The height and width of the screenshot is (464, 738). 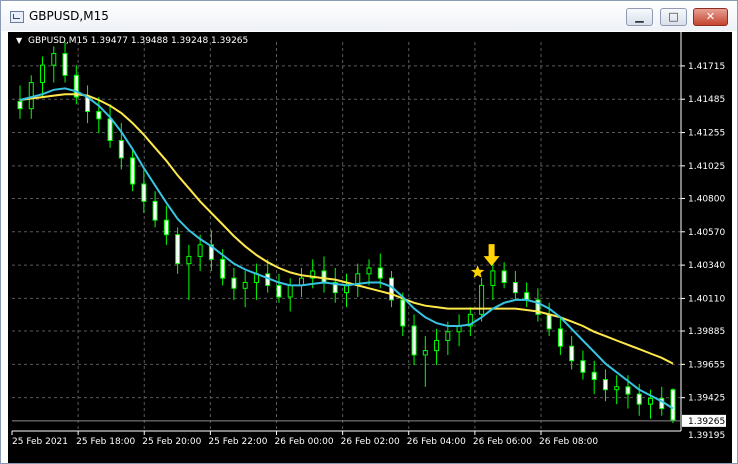 I want to click on close-button: ✕, so click(x=710, y=17).